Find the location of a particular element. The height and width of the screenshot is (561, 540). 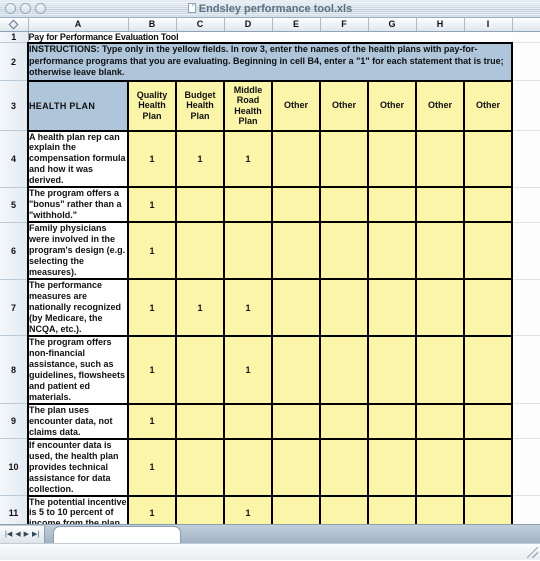

mark-g4 is located at coordinates (392, 159).